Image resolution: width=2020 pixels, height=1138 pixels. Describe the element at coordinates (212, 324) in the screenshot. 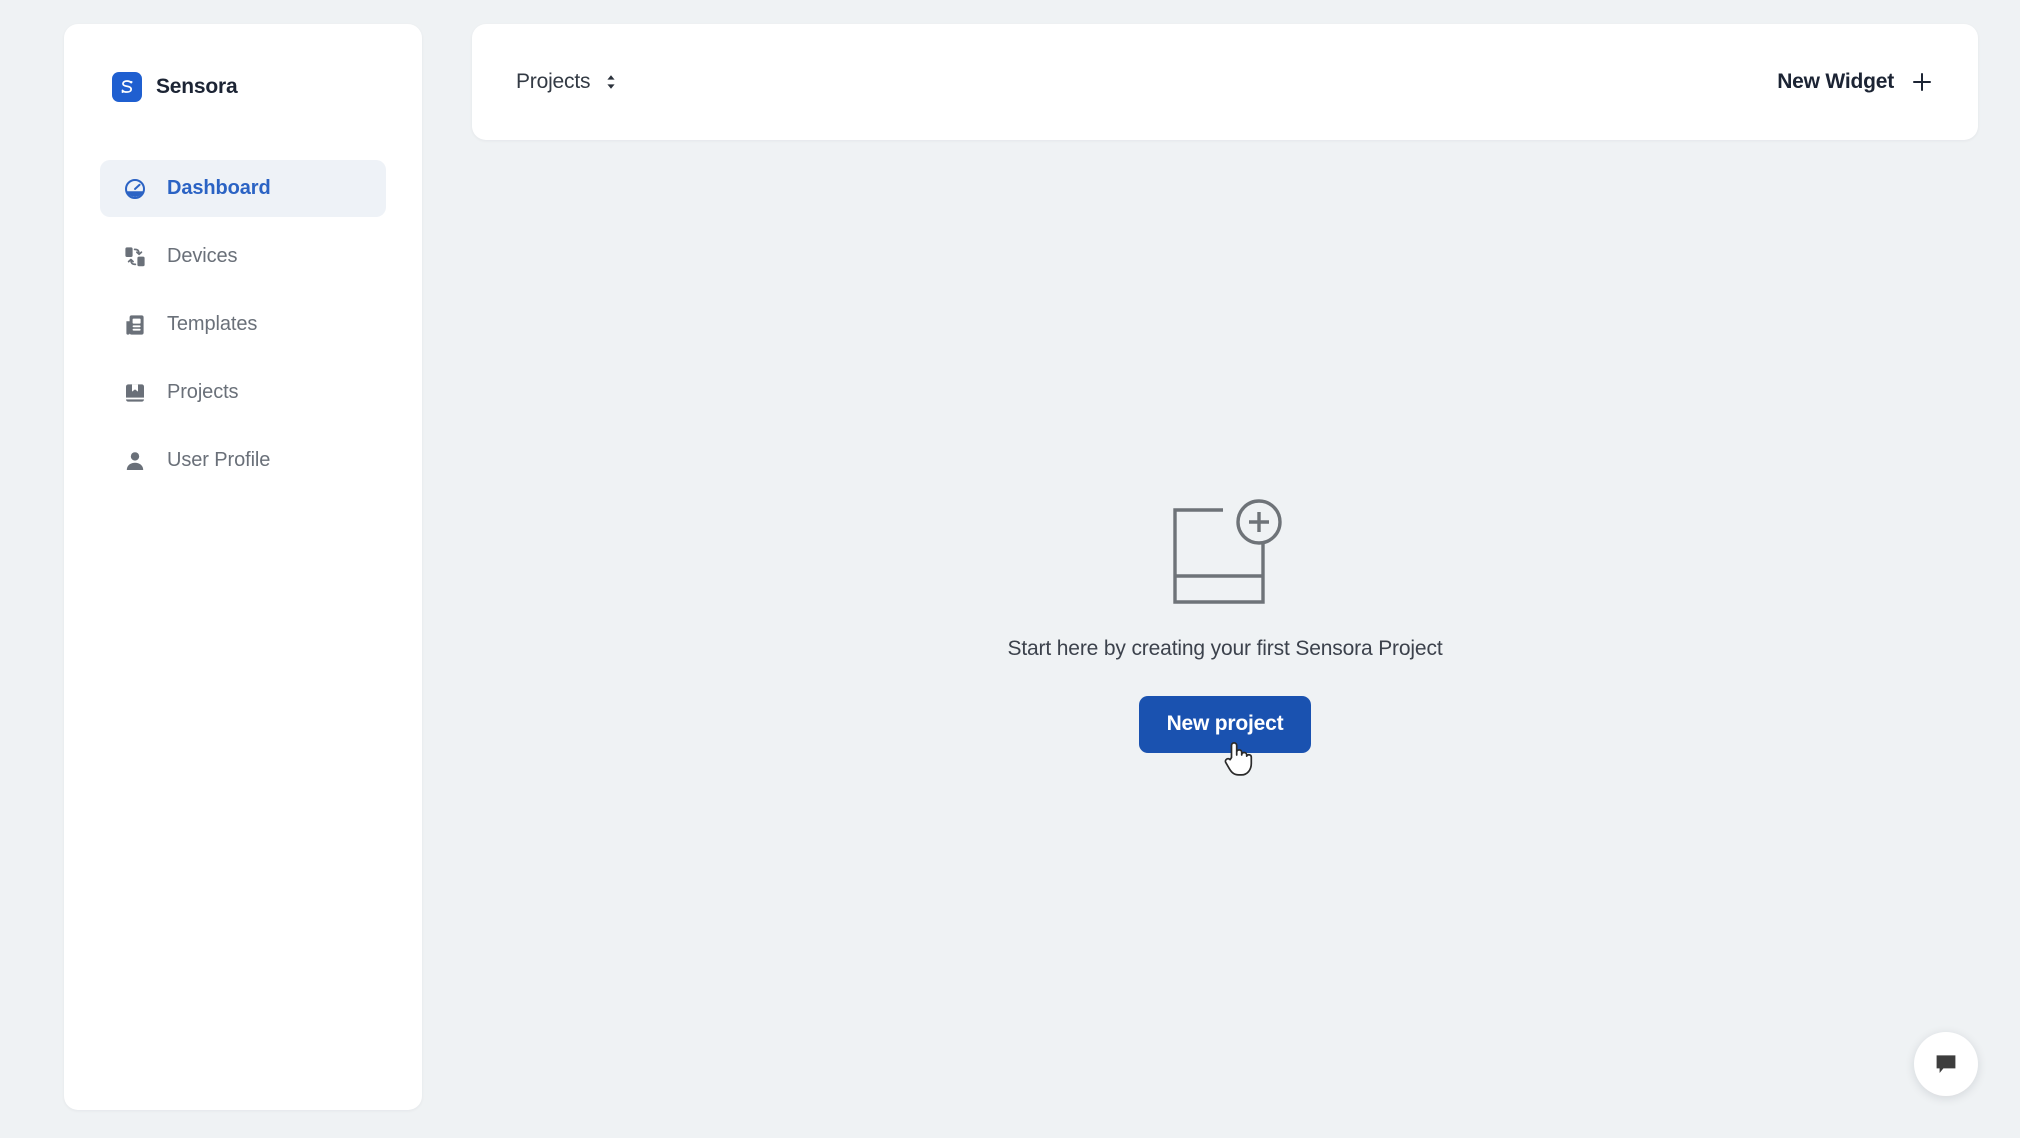

I see `sidebar-item-label: Templates` at that location.